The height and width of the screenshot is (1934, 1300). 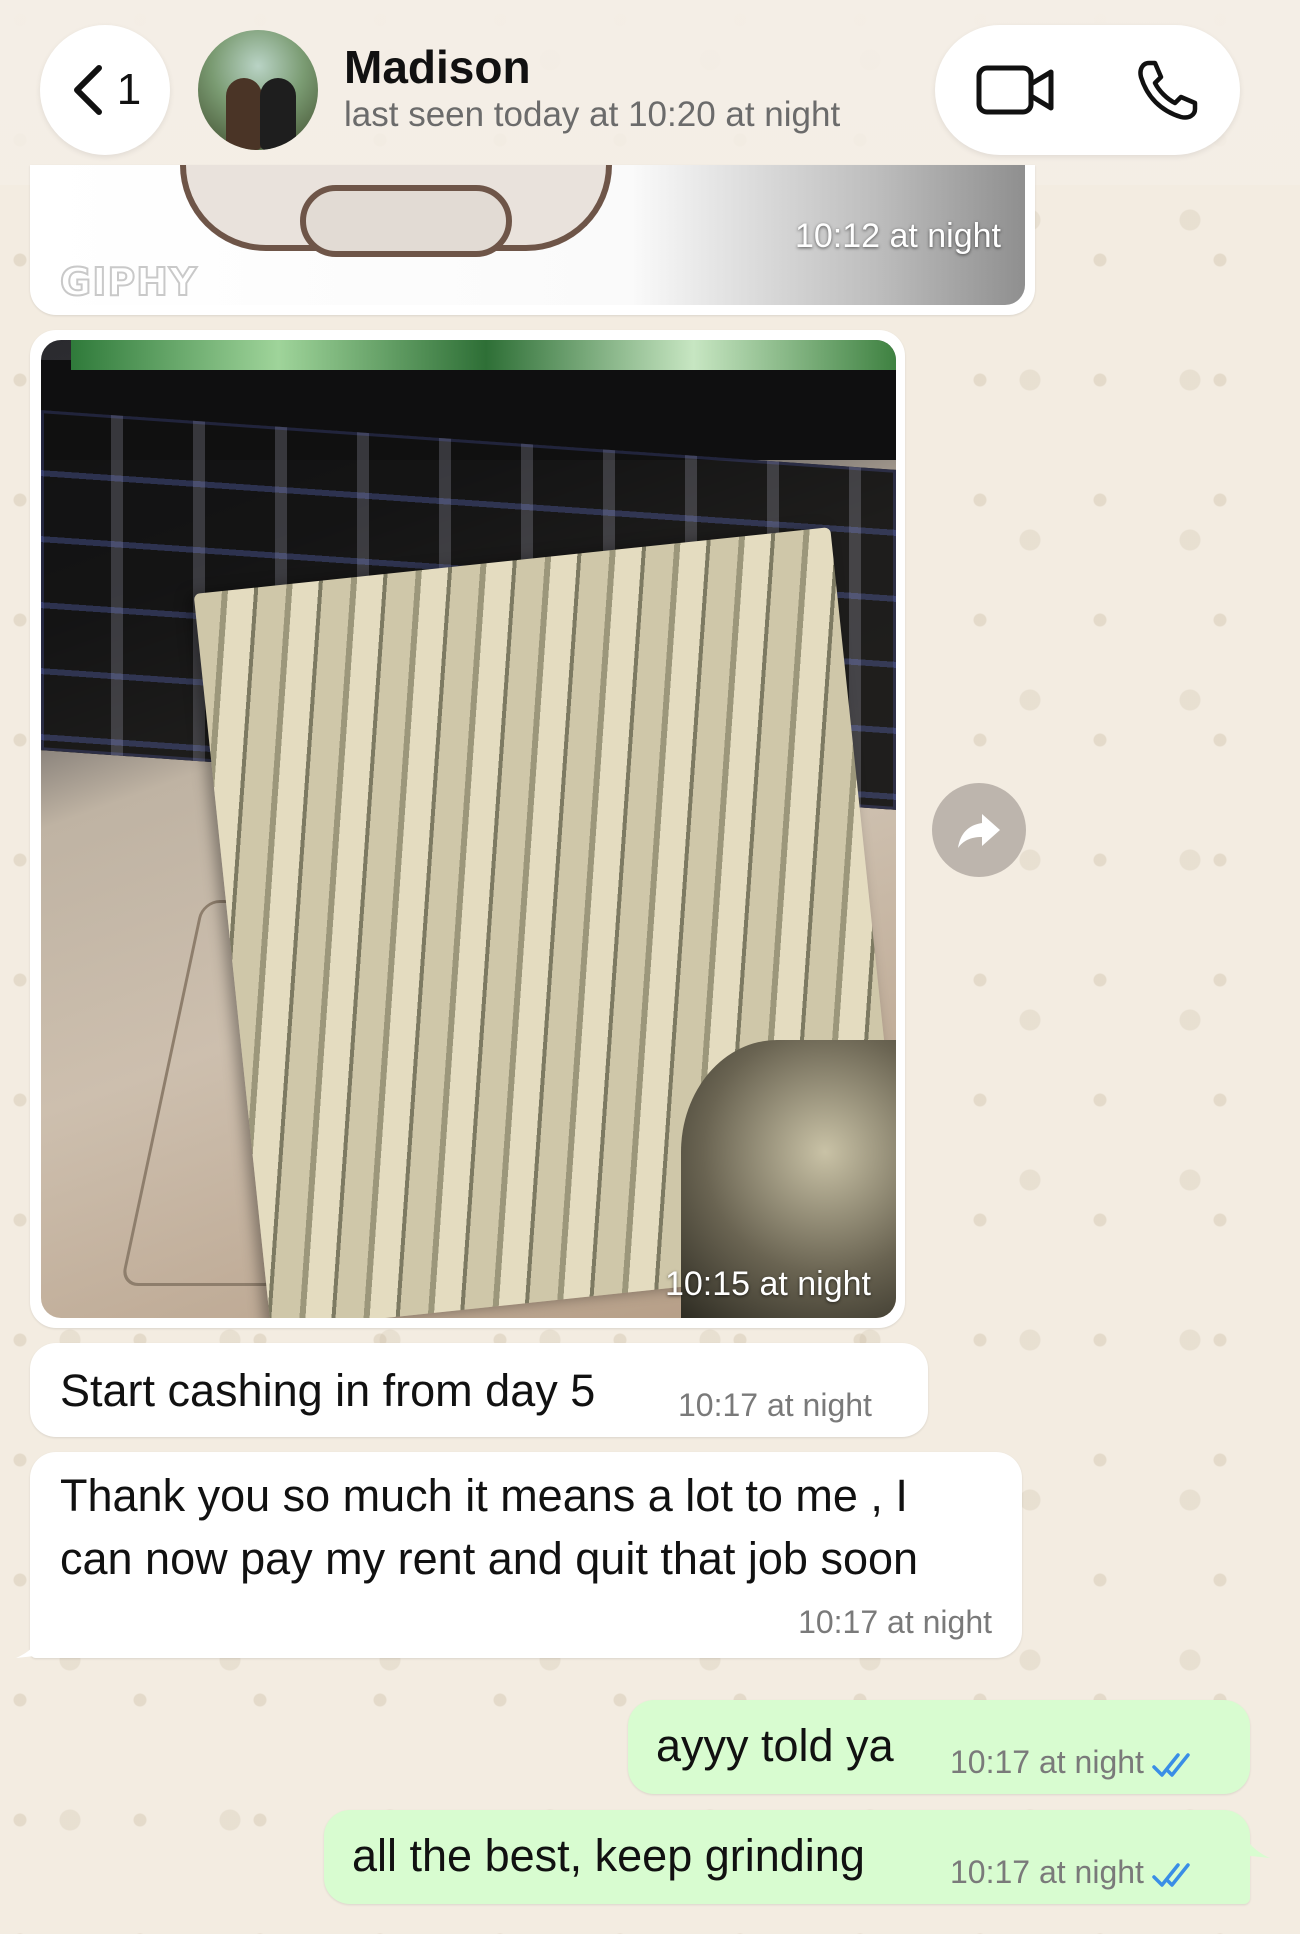 I want to click on outgoing-message: ayyy told ya 10:17 at night, so click(x=939, y=1747).